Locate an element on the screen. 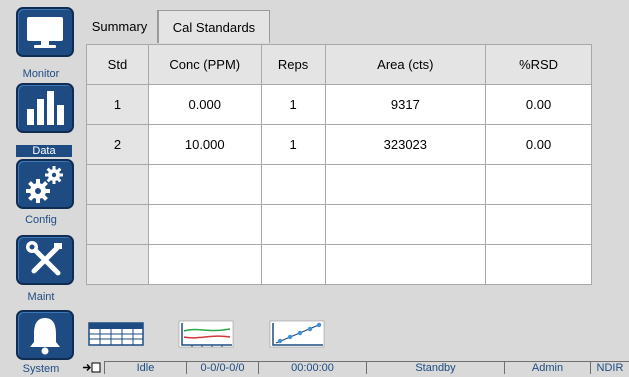  nav-config-label: Config is located at coordinates (41, 220).